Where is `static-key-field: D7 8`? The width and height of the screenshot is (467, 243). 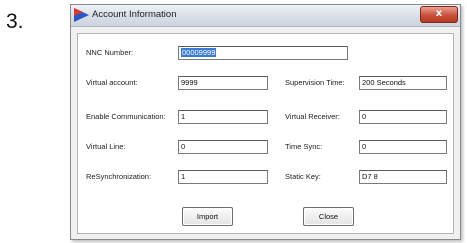
static-key-field: D7 8 is located at coordinates (403, 177).